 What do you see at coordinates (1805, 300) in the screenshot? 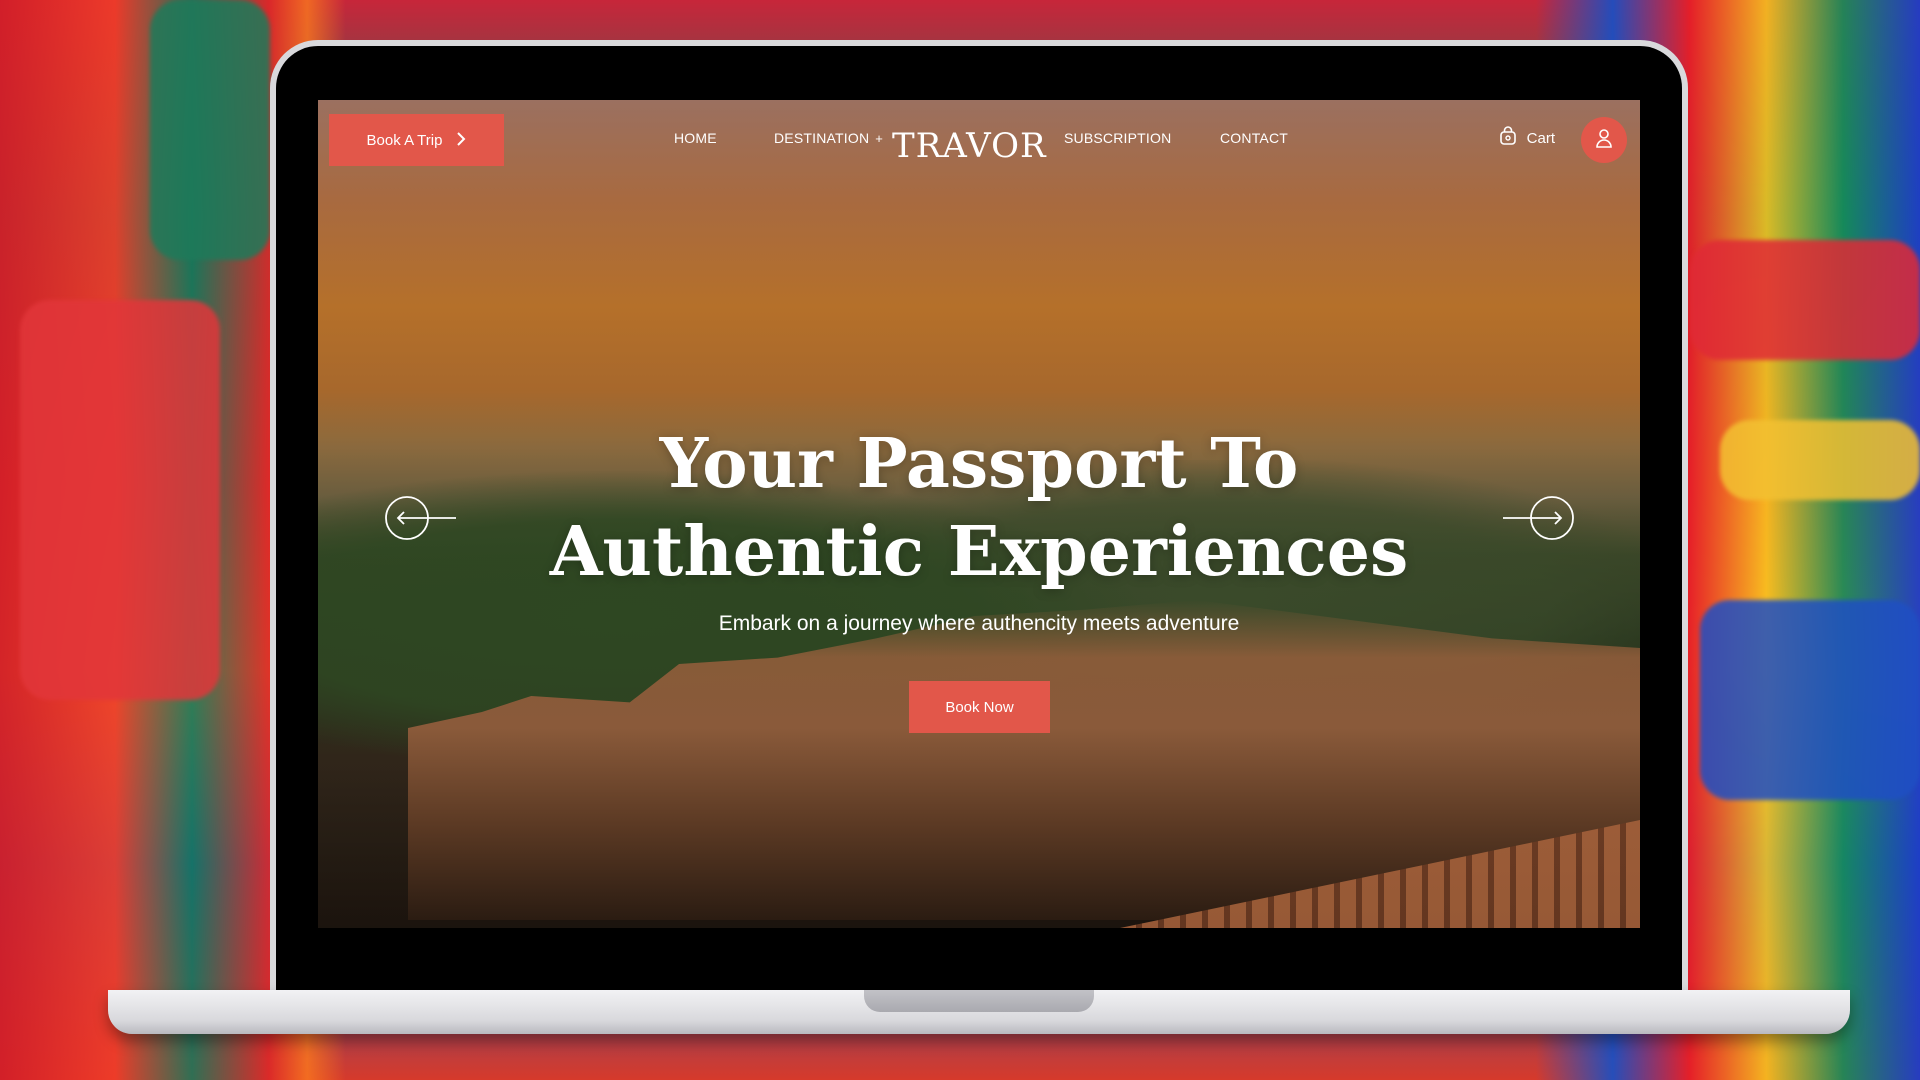
I see `paint-streak-right-red` at bounding box center [1805, 300].